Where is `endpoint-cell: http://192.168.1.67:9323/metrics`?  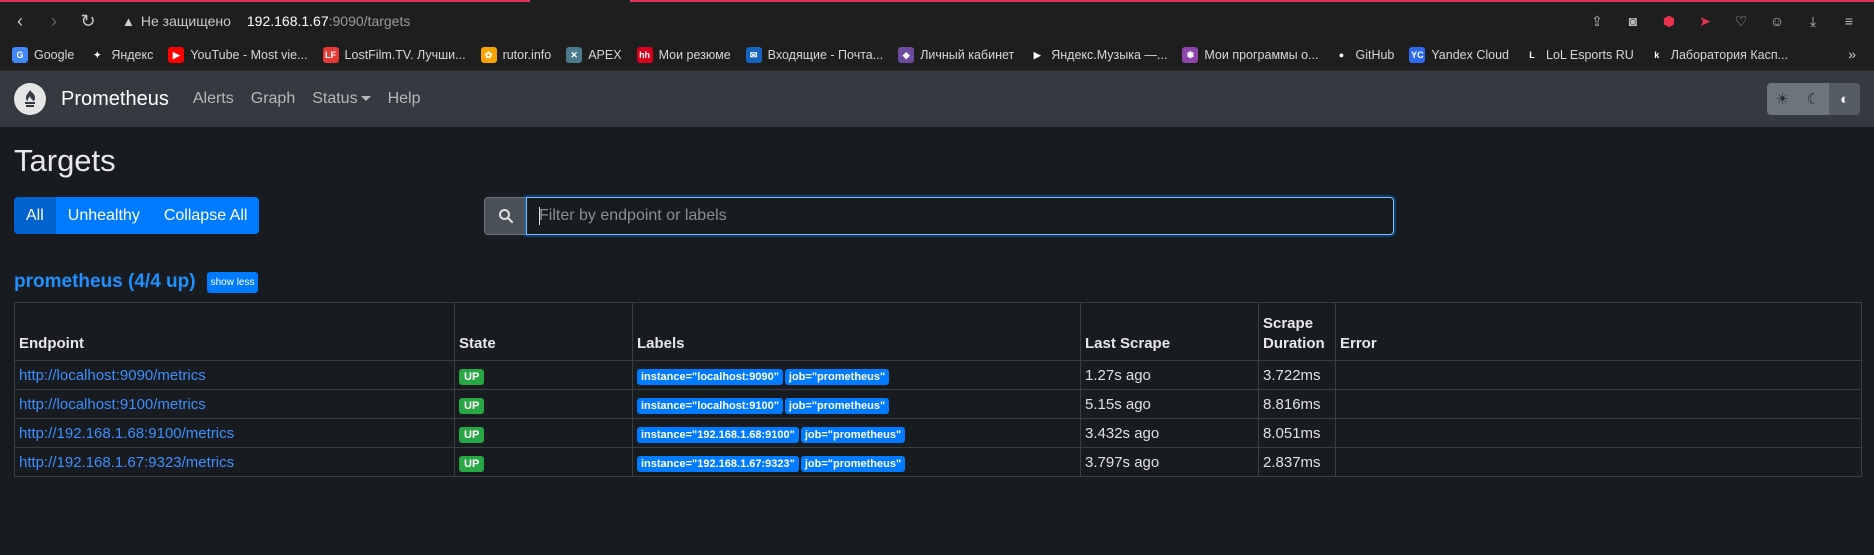
endpoint-cell: http://192.168.1.67:9323/metrics is located at coordinates (234, 462).